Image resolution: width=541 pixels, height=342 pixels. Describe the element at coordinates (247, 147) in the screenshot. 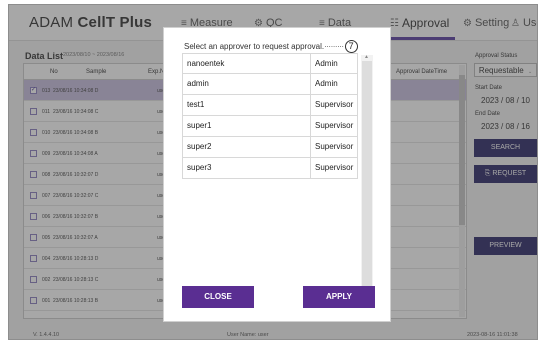

I see `approver-name: super2` at that location.